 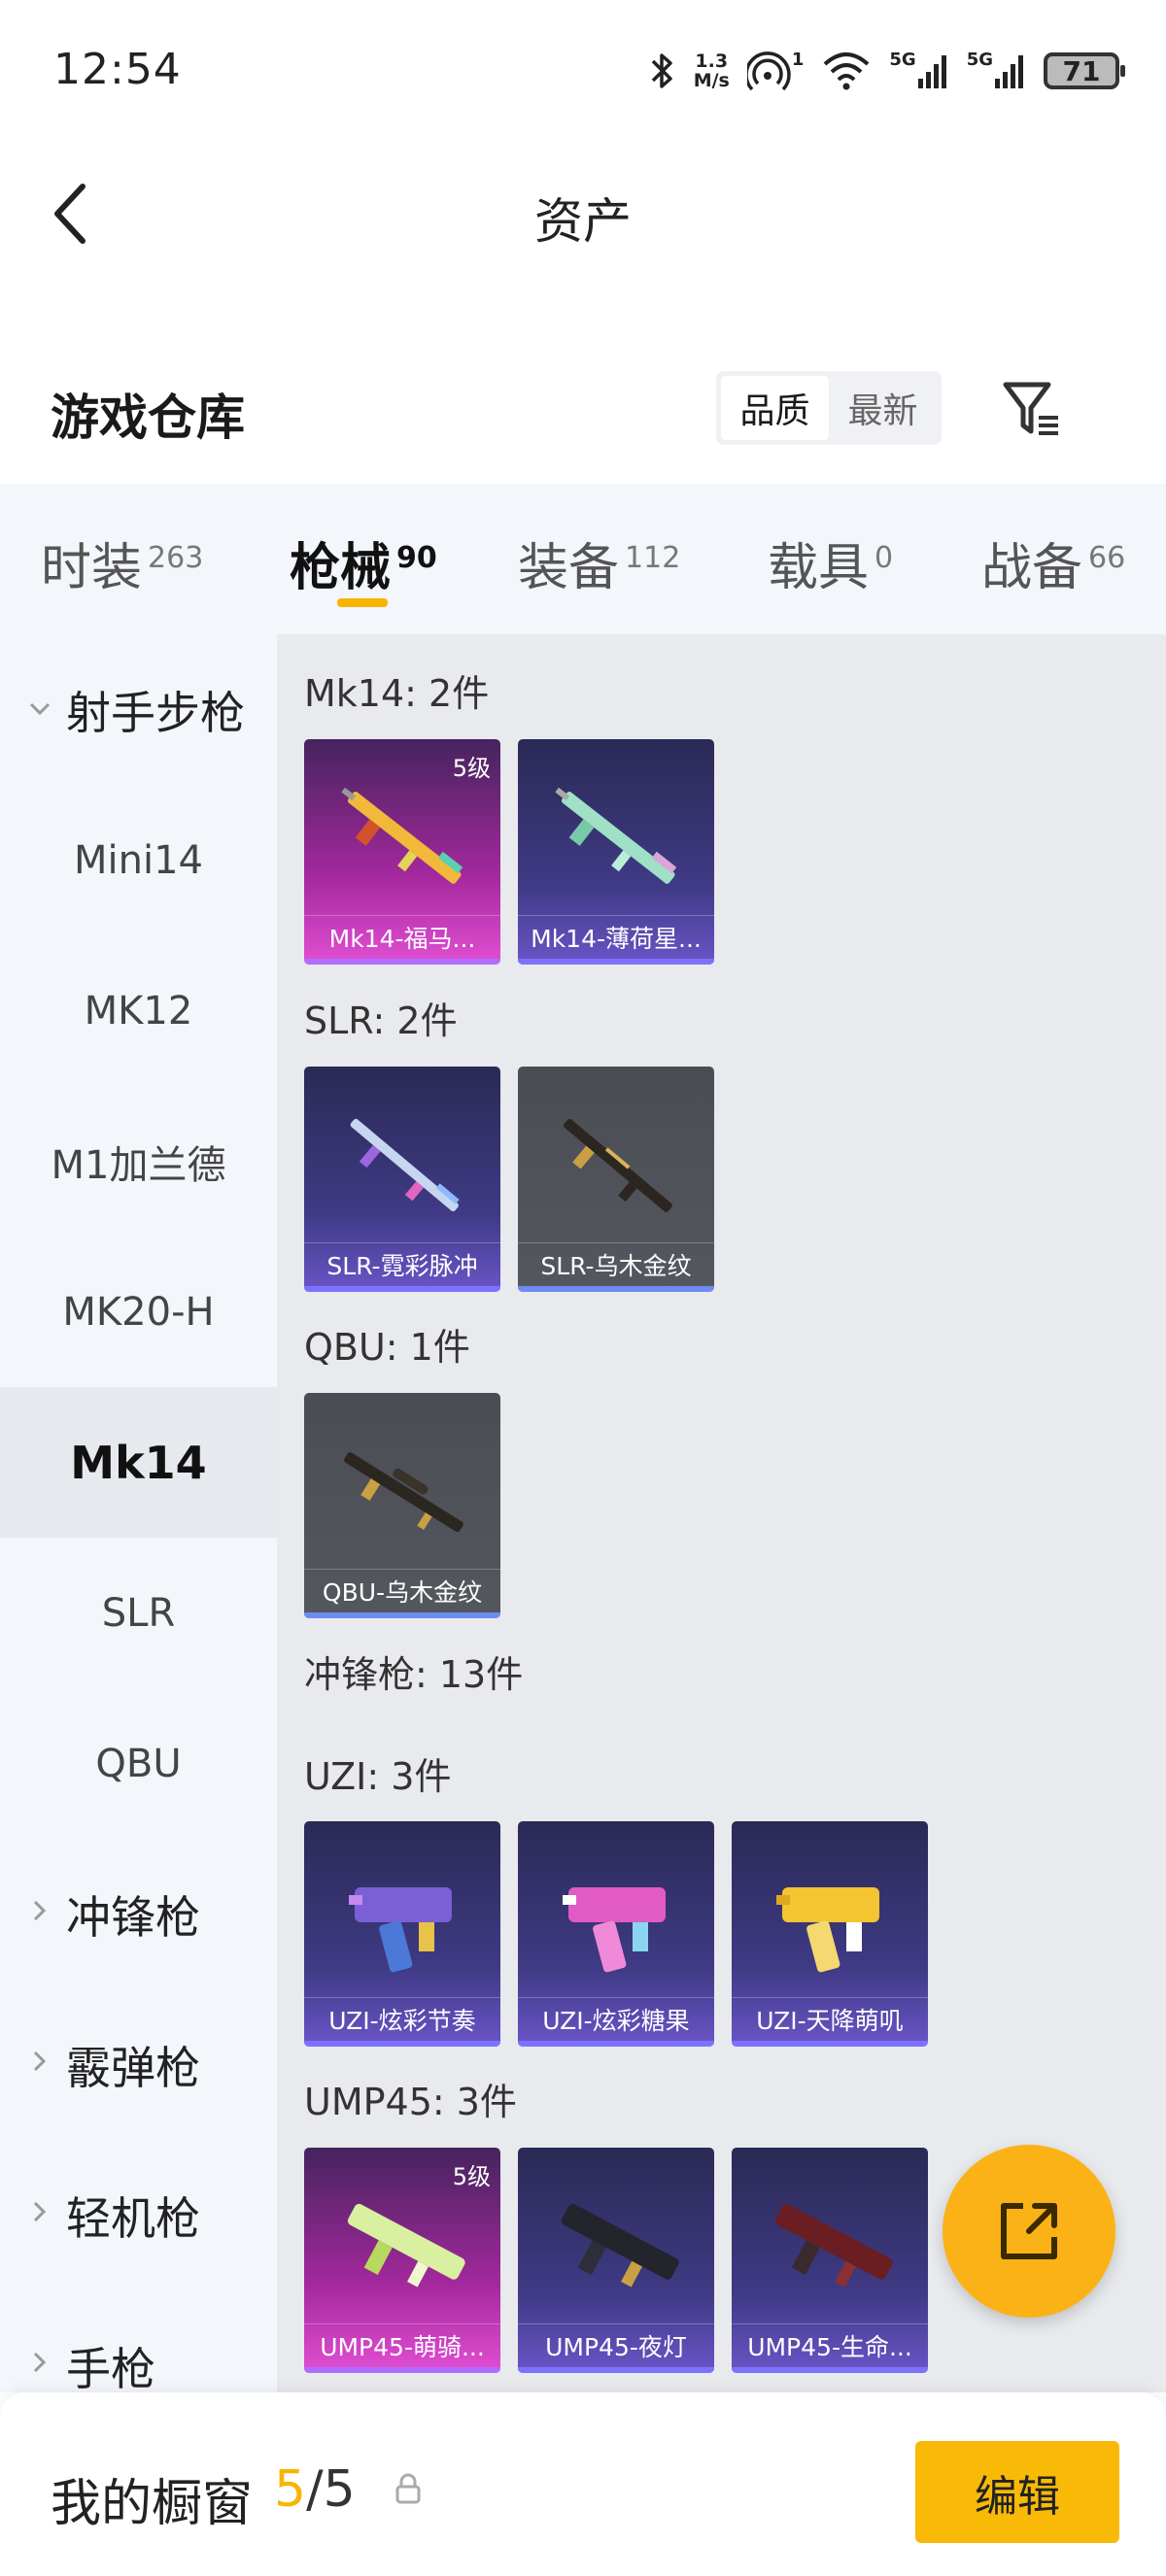 What do you see at coordinates (583, 408) in the screenshot?
I see `warehouse-row: 游戏仓库 品质 最新` at bounding box center [583, 408].